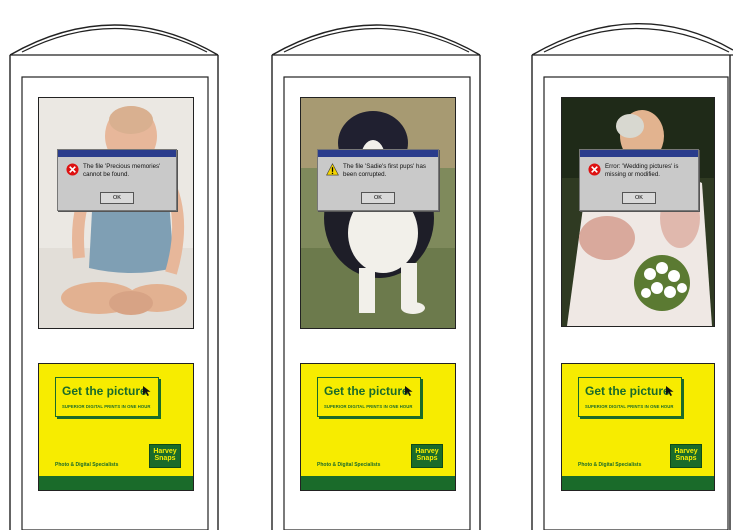 Image resolution: width=733 pixels, height=530 pixels. I want to click on baby-photo, so click(116, 213).